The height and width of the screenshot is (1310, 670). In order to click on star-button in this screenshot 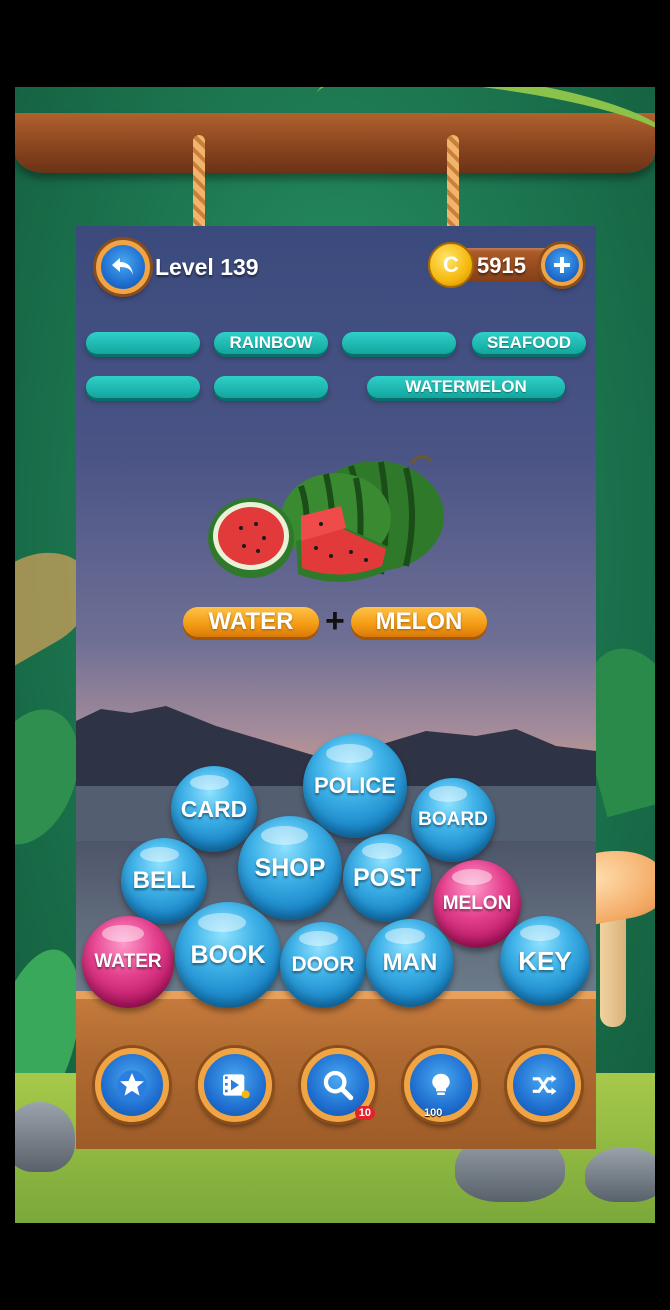, I will do `click(132, 1085)`.